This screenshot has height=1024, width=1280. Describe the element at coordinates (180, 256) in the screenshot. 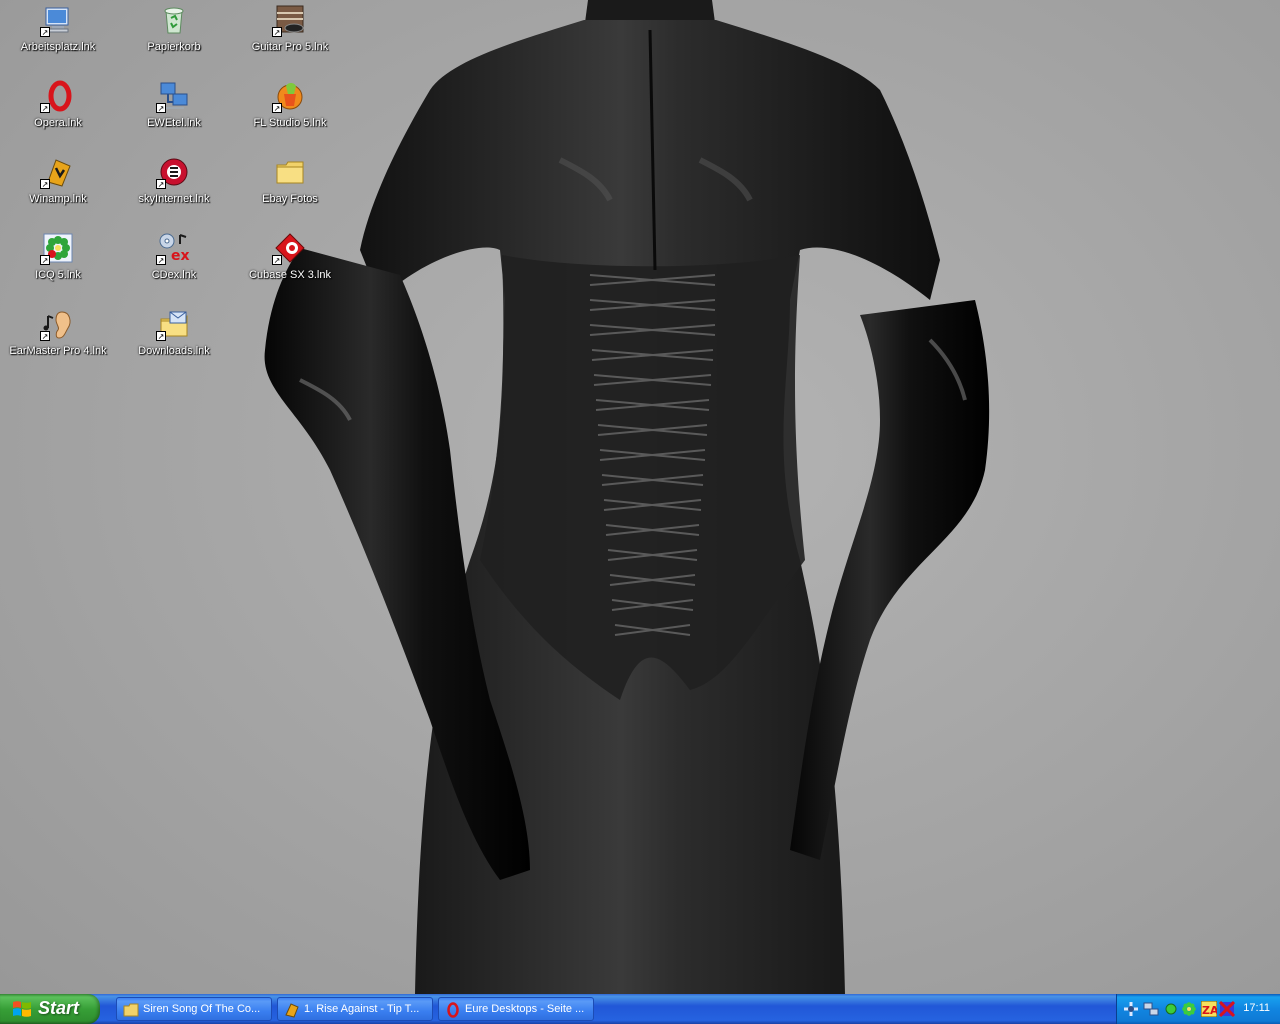

I see `svg-text: ex` at that location.